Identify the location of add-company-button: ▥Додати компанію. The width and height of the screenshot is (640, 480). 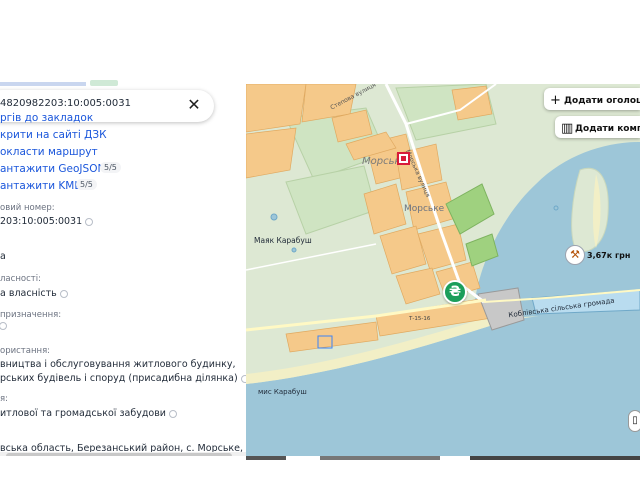
(597, 127).